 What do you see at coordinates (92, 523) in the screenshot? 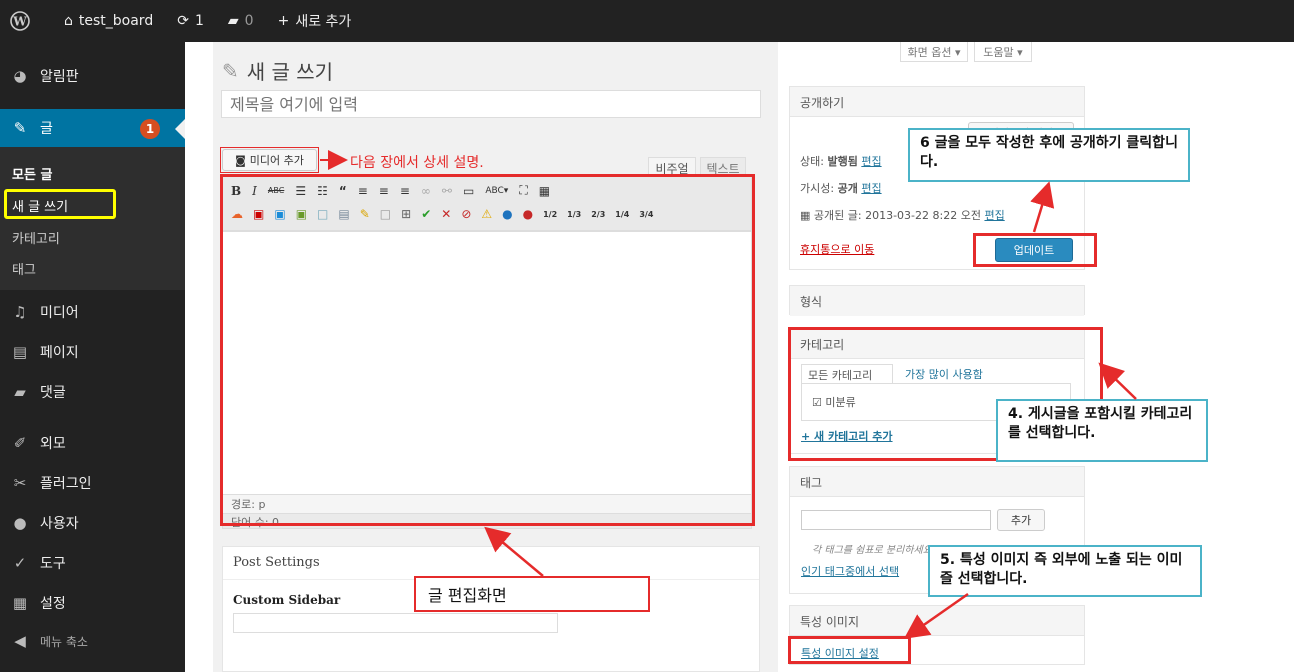
I see `sidebar-item-users: ● 사용자` at bounding box center [92, 523].